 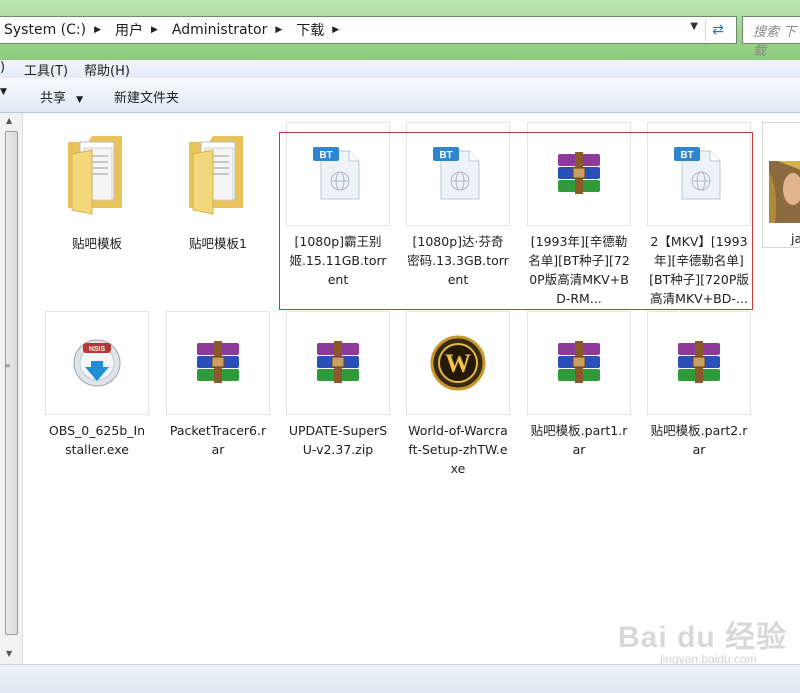 What do you see at coordinates (795, 238) in the screenshot?
I see `file-name: ja` at bounding box center [795, 238].